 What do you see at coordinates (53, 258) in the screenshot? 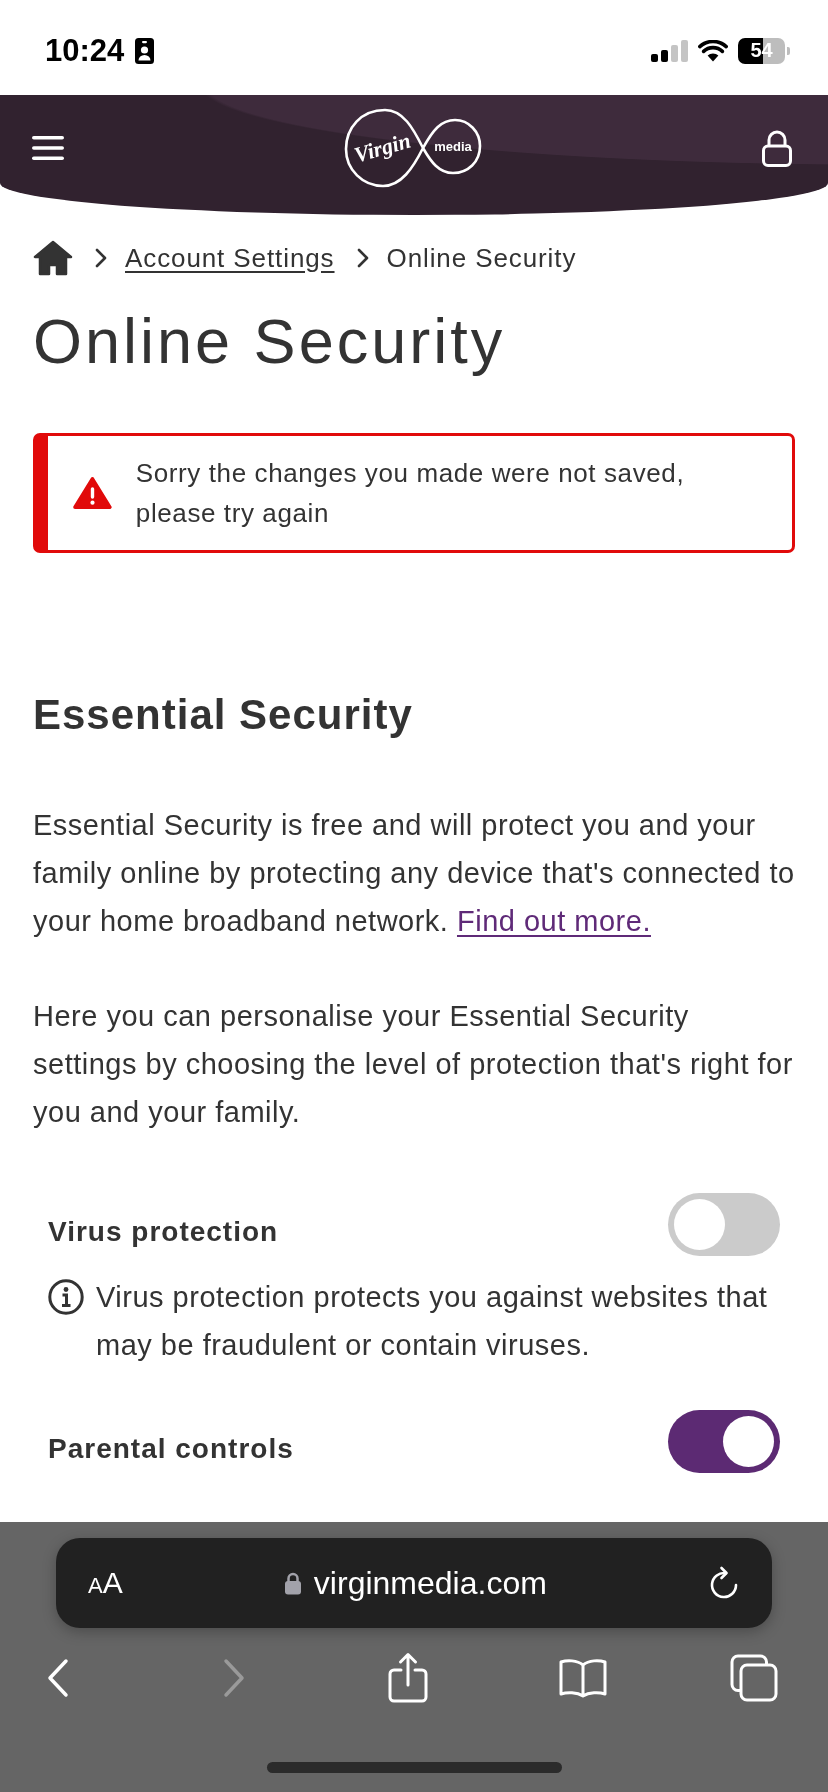
I see `home-icon` at bounding box center [53, 258].